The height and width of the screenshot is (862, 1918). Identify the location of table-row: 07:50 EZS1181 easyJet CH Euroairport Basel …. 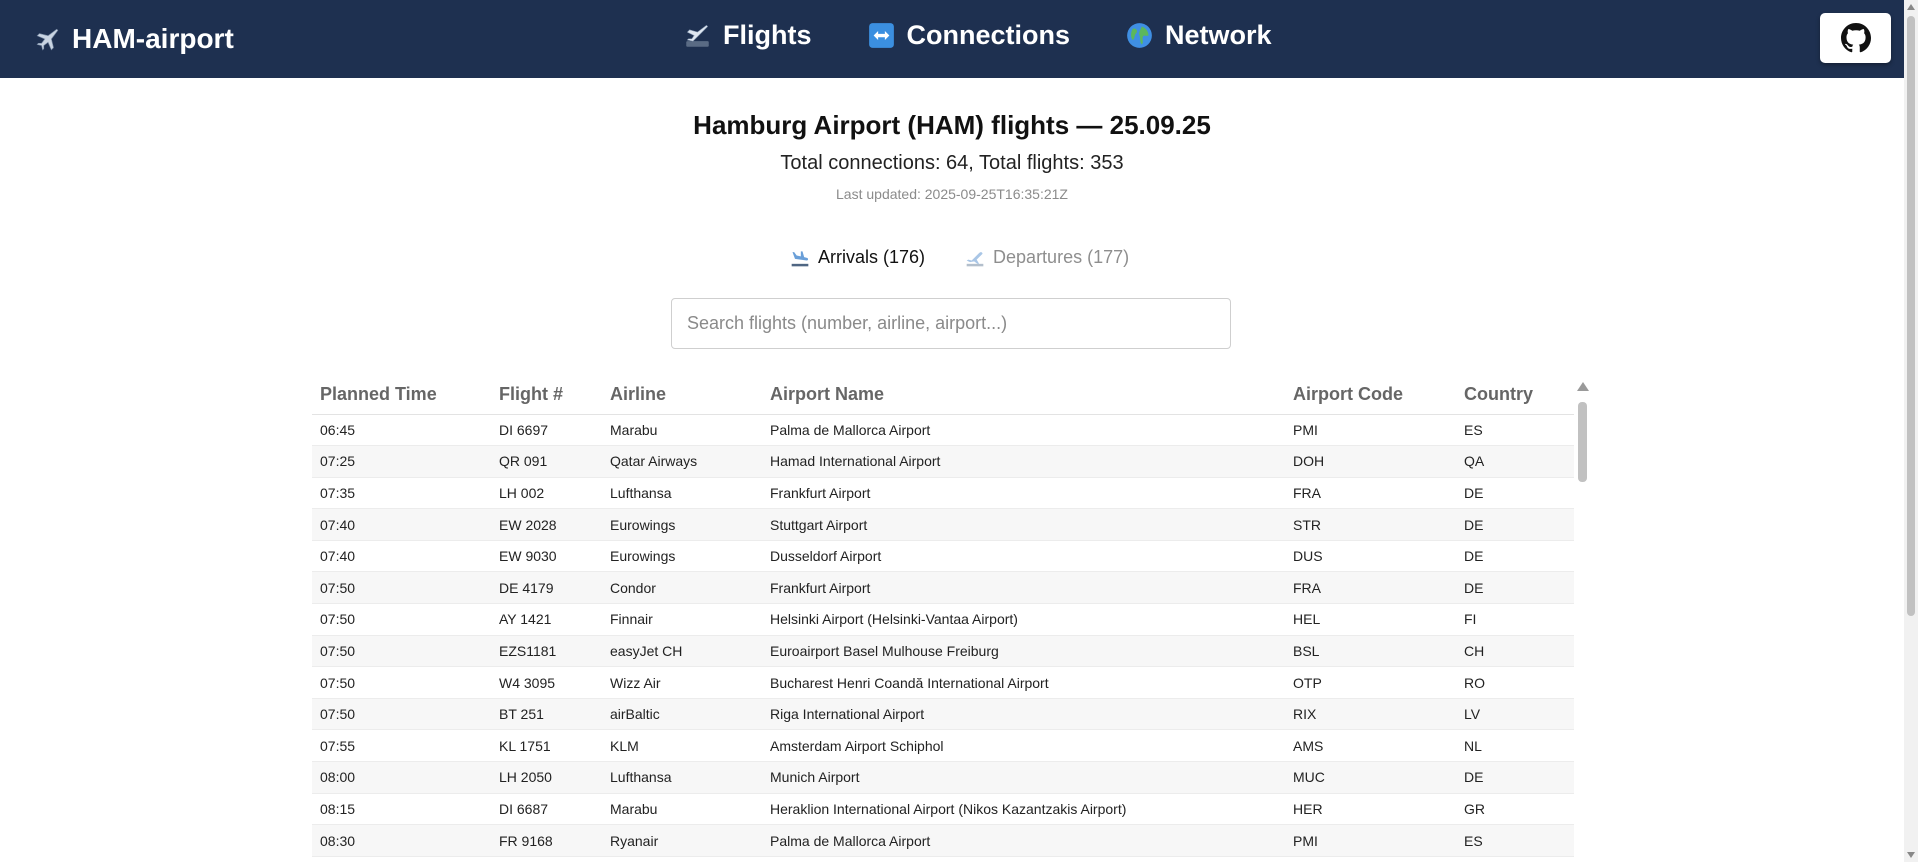
(943, 651).